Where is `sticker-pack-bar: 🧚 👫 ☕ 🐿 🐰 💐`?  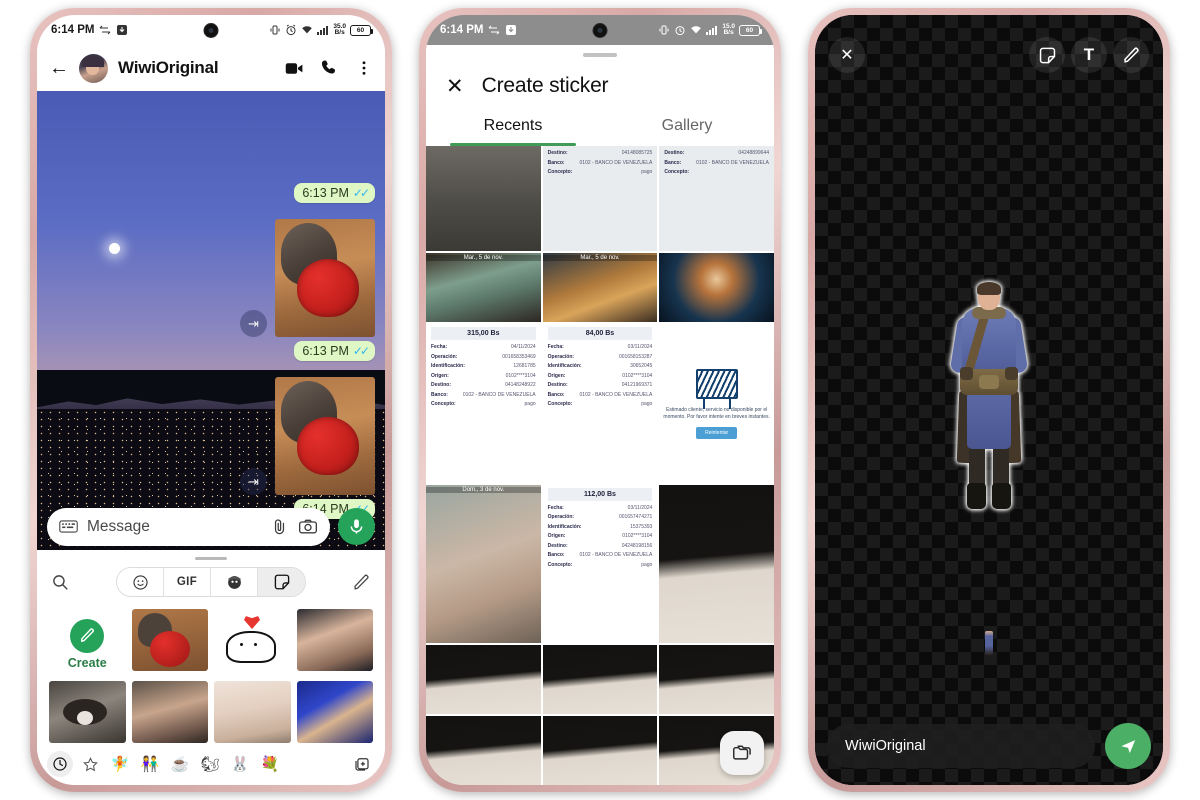
sticker-pack-bar: 🧚 👫 ☕ 🐿 🐰 💐 is located at coordinates (211, 765).